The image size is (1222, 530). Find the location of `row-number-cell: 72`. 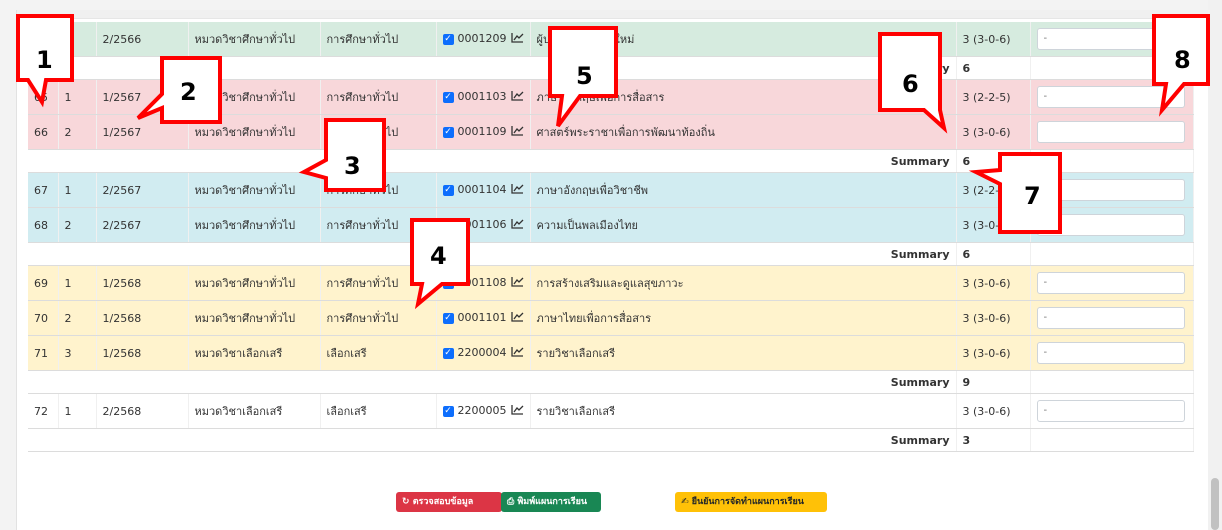

row-number-cell: 72 is located at coordinates (43, 411).